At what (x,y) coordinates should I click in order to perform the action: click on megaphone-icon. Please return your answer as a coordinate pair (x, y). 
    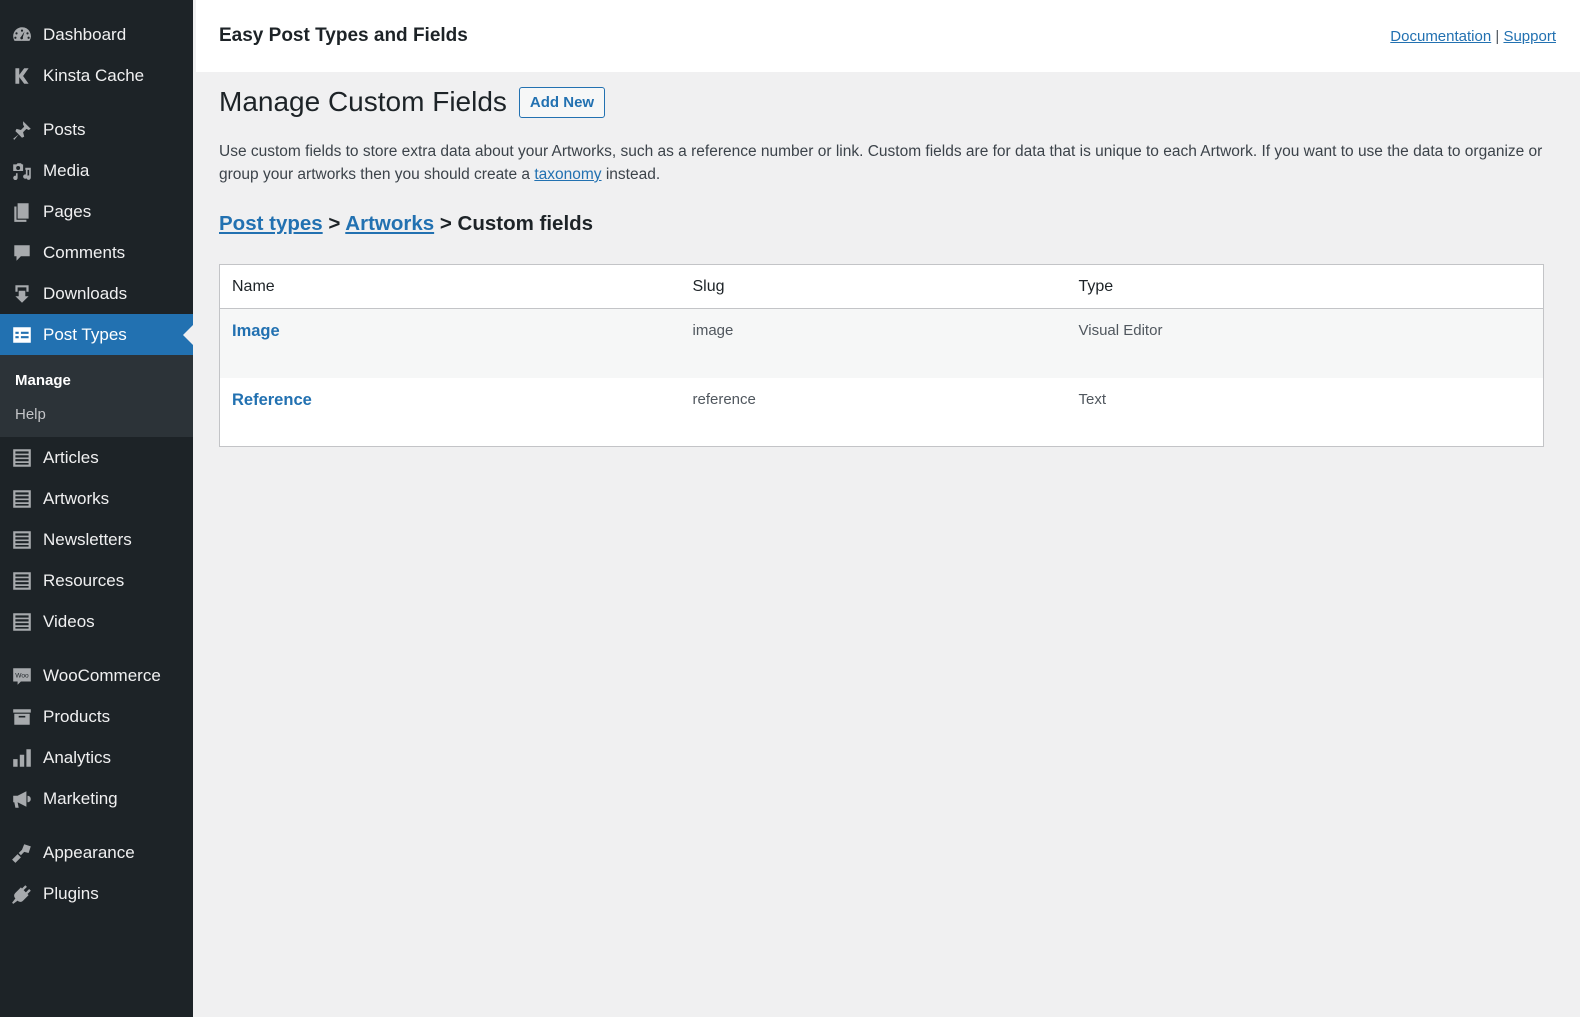
    Looking at the image, I should click on (22, 799).